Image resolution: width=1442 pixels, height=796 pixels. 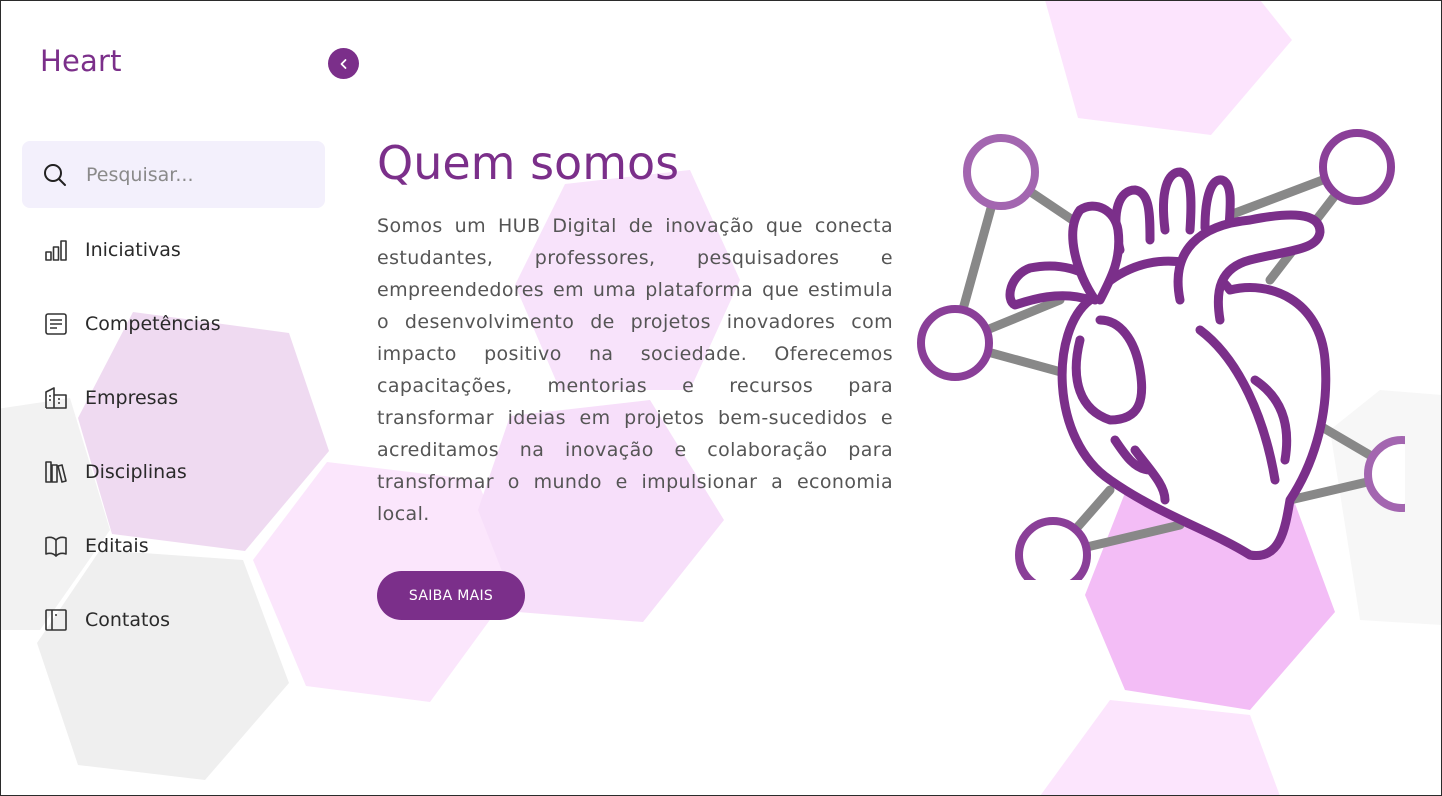 What do you see at coordinates (127, 620) in the screenshot?
I see `sidebar-item-label: Contatos` at bounding box center [127, 620].